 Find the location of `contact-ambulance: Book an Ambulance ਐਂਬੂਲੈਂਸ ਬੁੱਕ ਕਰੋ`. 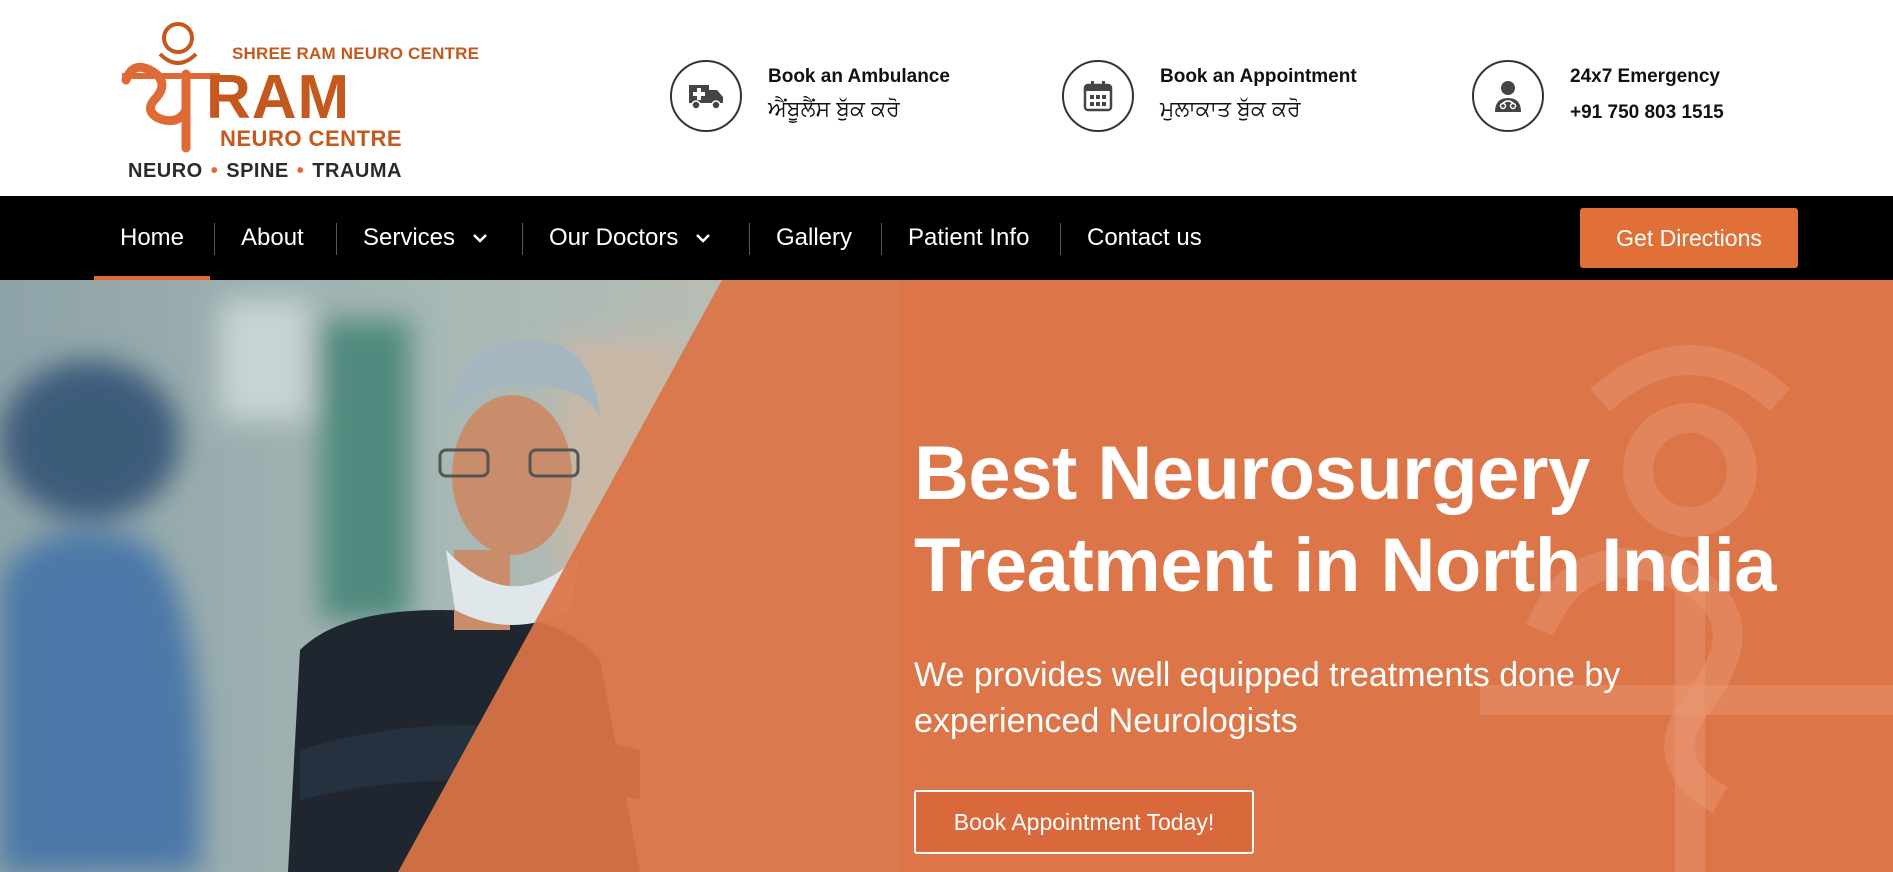

contact-ambulance: Book an Ambulance ਐਂਬੂਲੈਂਸ ਬੁੱਕ ਕਰੋ is located at coordinates (820, 99).